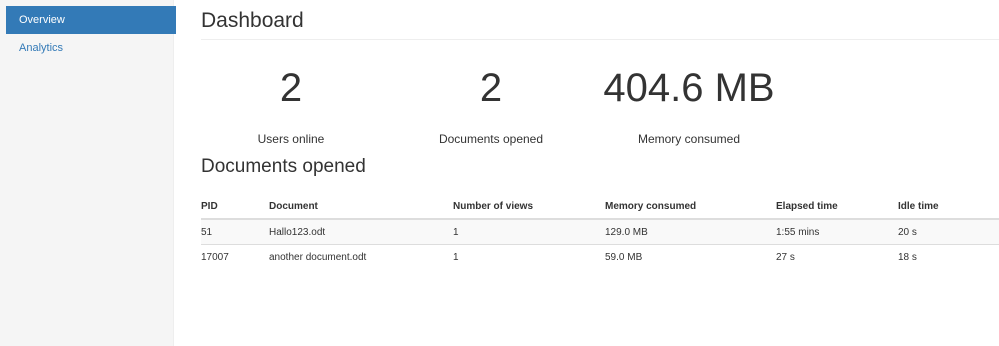  Describe the element at coordinates (948, 256) in the screenshot. I see `cell-idle: 18 s` at that location.